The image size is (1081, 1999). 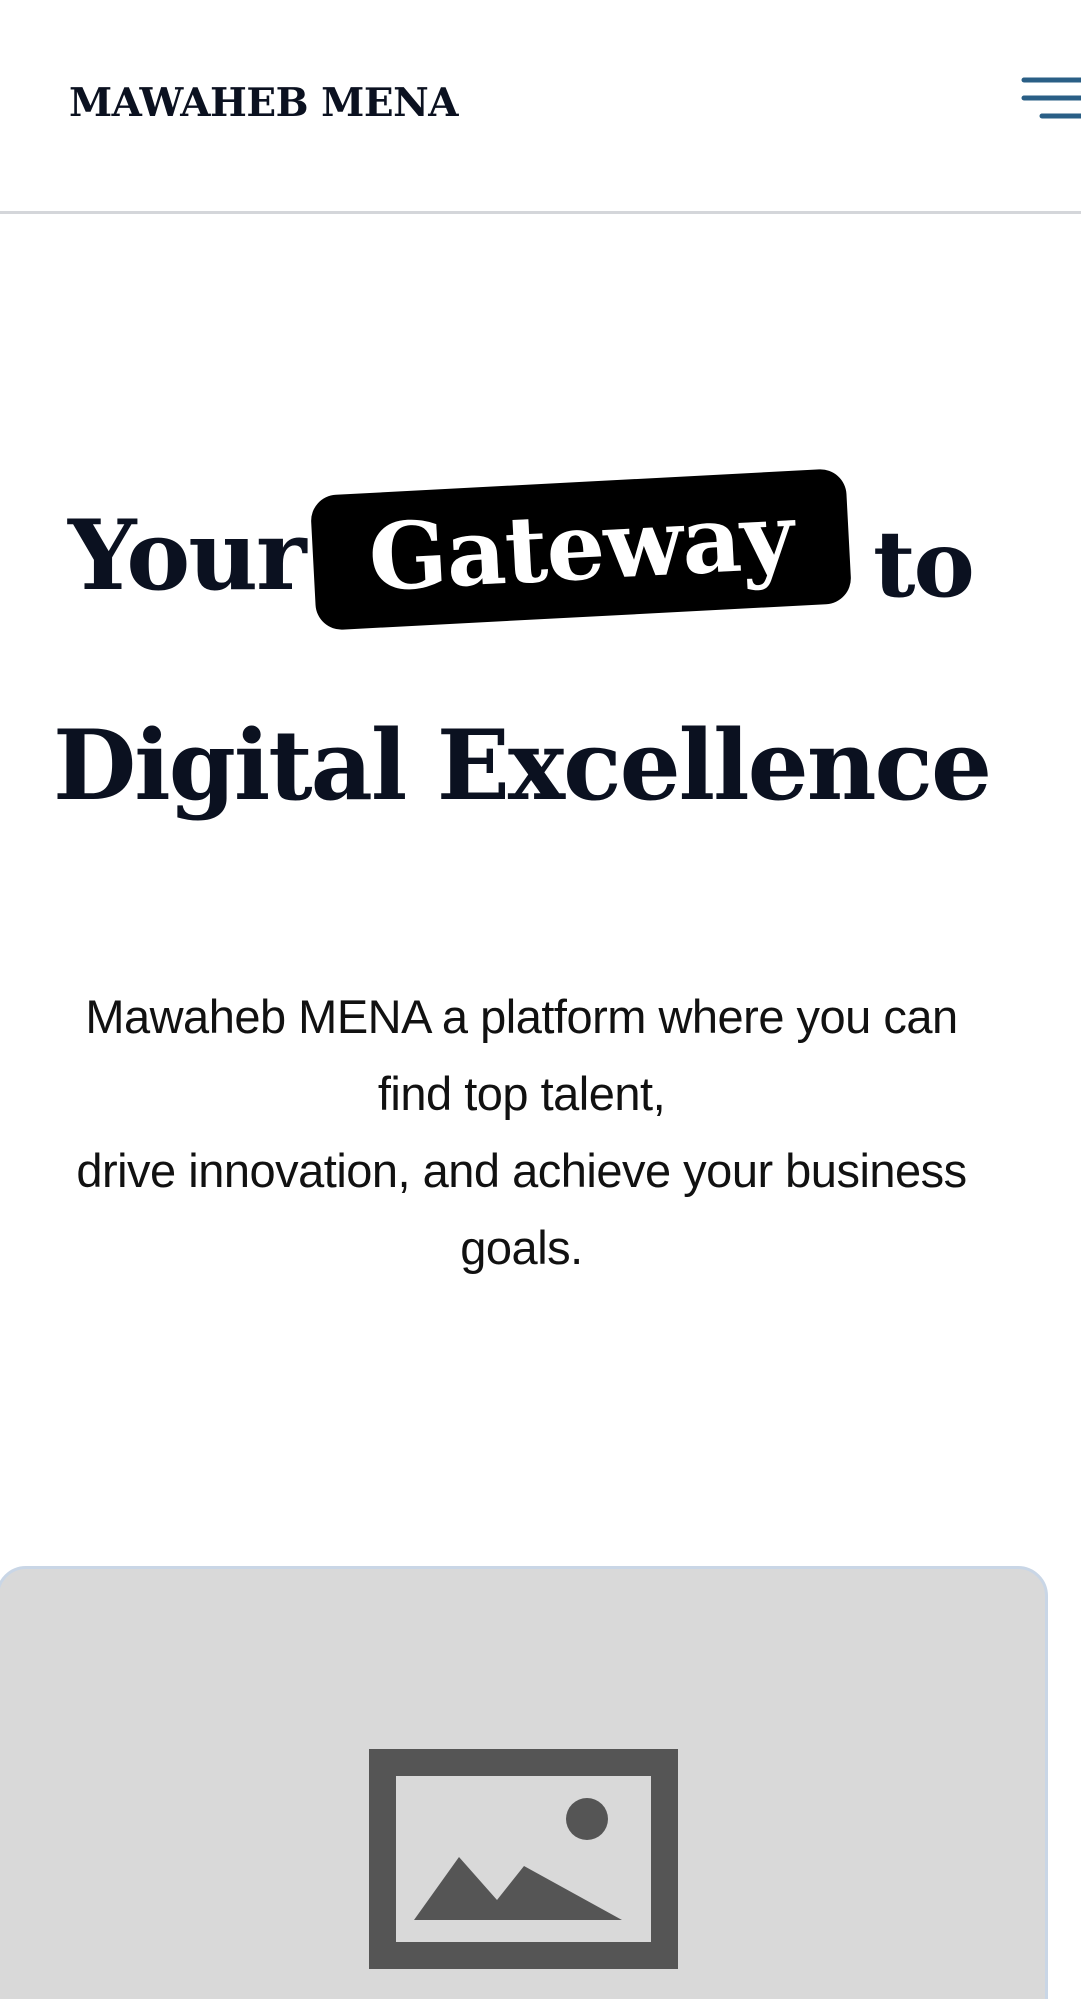 I want to click on hero-title-word-to: to, so click(x=924, y=564).